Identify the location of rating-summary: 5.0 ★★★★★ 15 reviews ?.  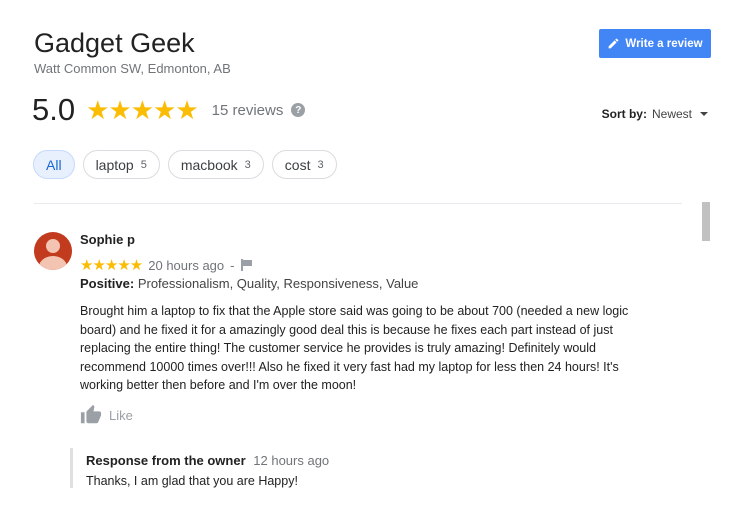
(169, 110).